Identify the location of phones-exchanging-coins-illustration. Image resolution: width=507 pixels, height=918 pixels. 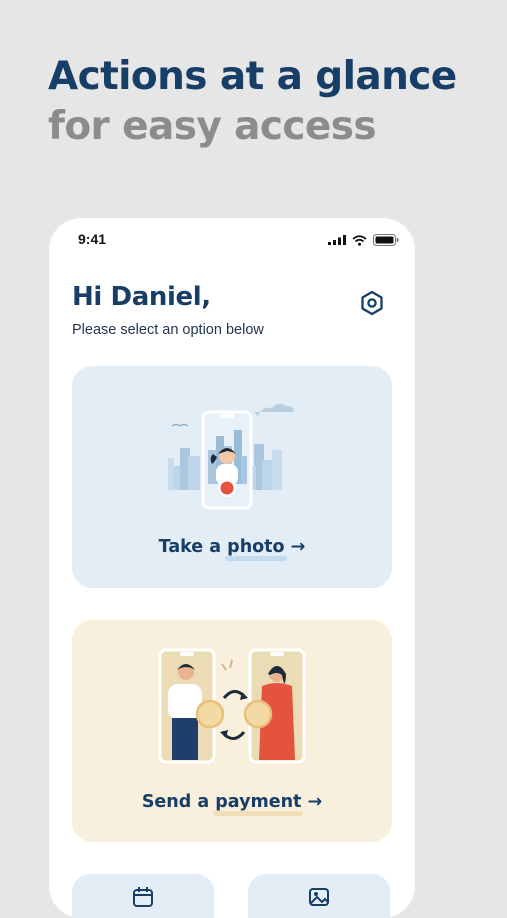
(232, 706).